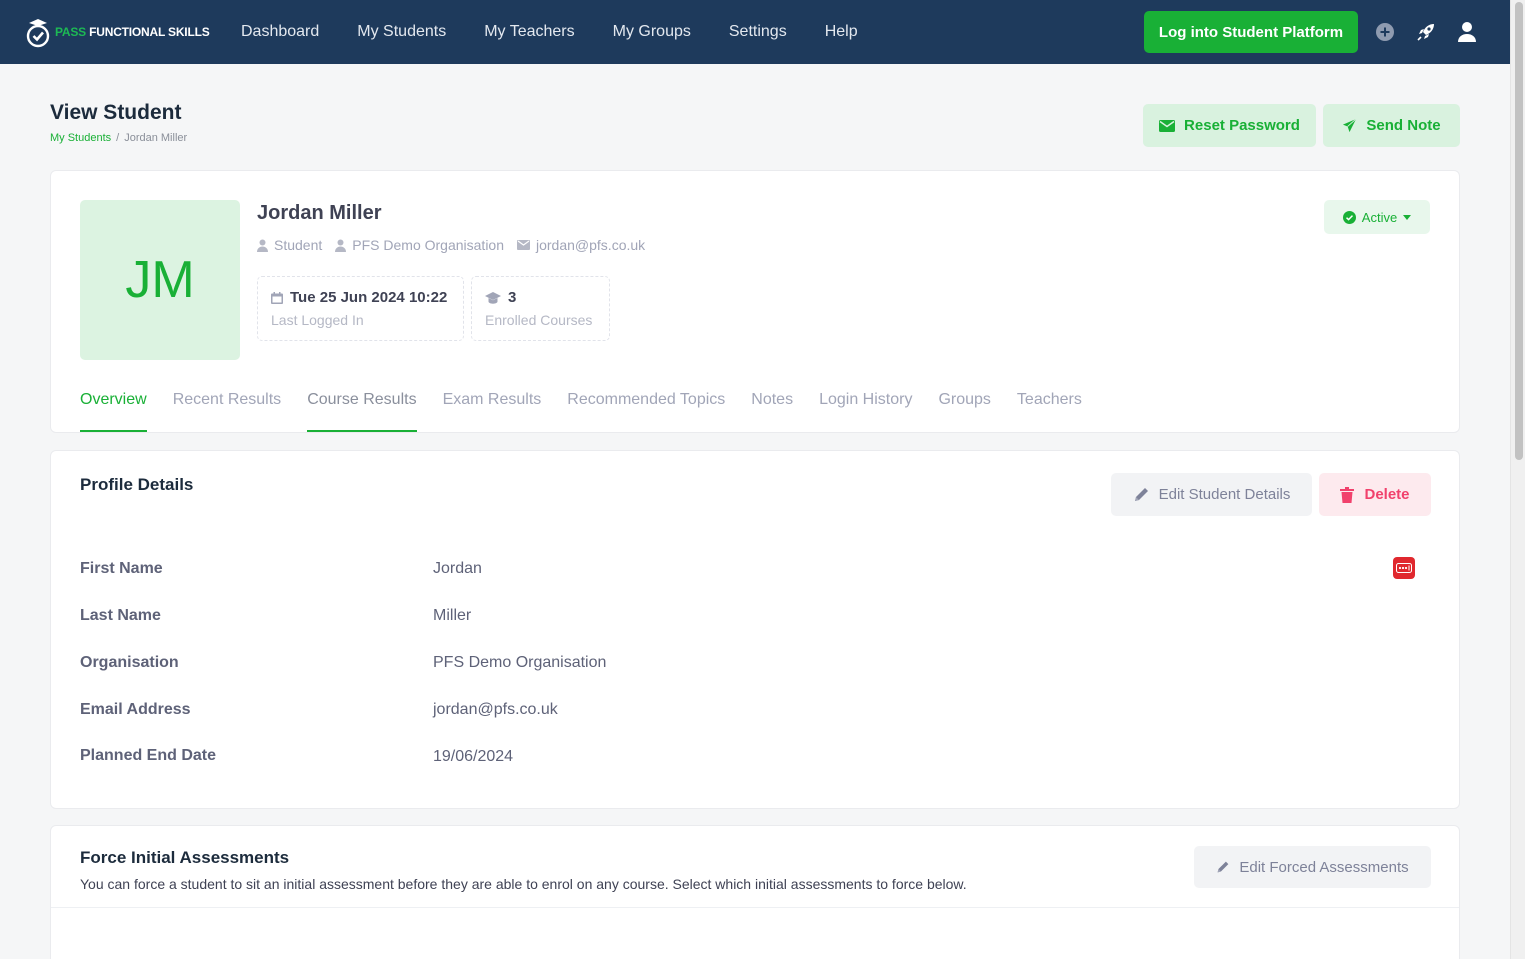 Image resolution: width=1525 pixels, height=959 pixels. I want to click on delete-button: Delete, so click(1375, 494).